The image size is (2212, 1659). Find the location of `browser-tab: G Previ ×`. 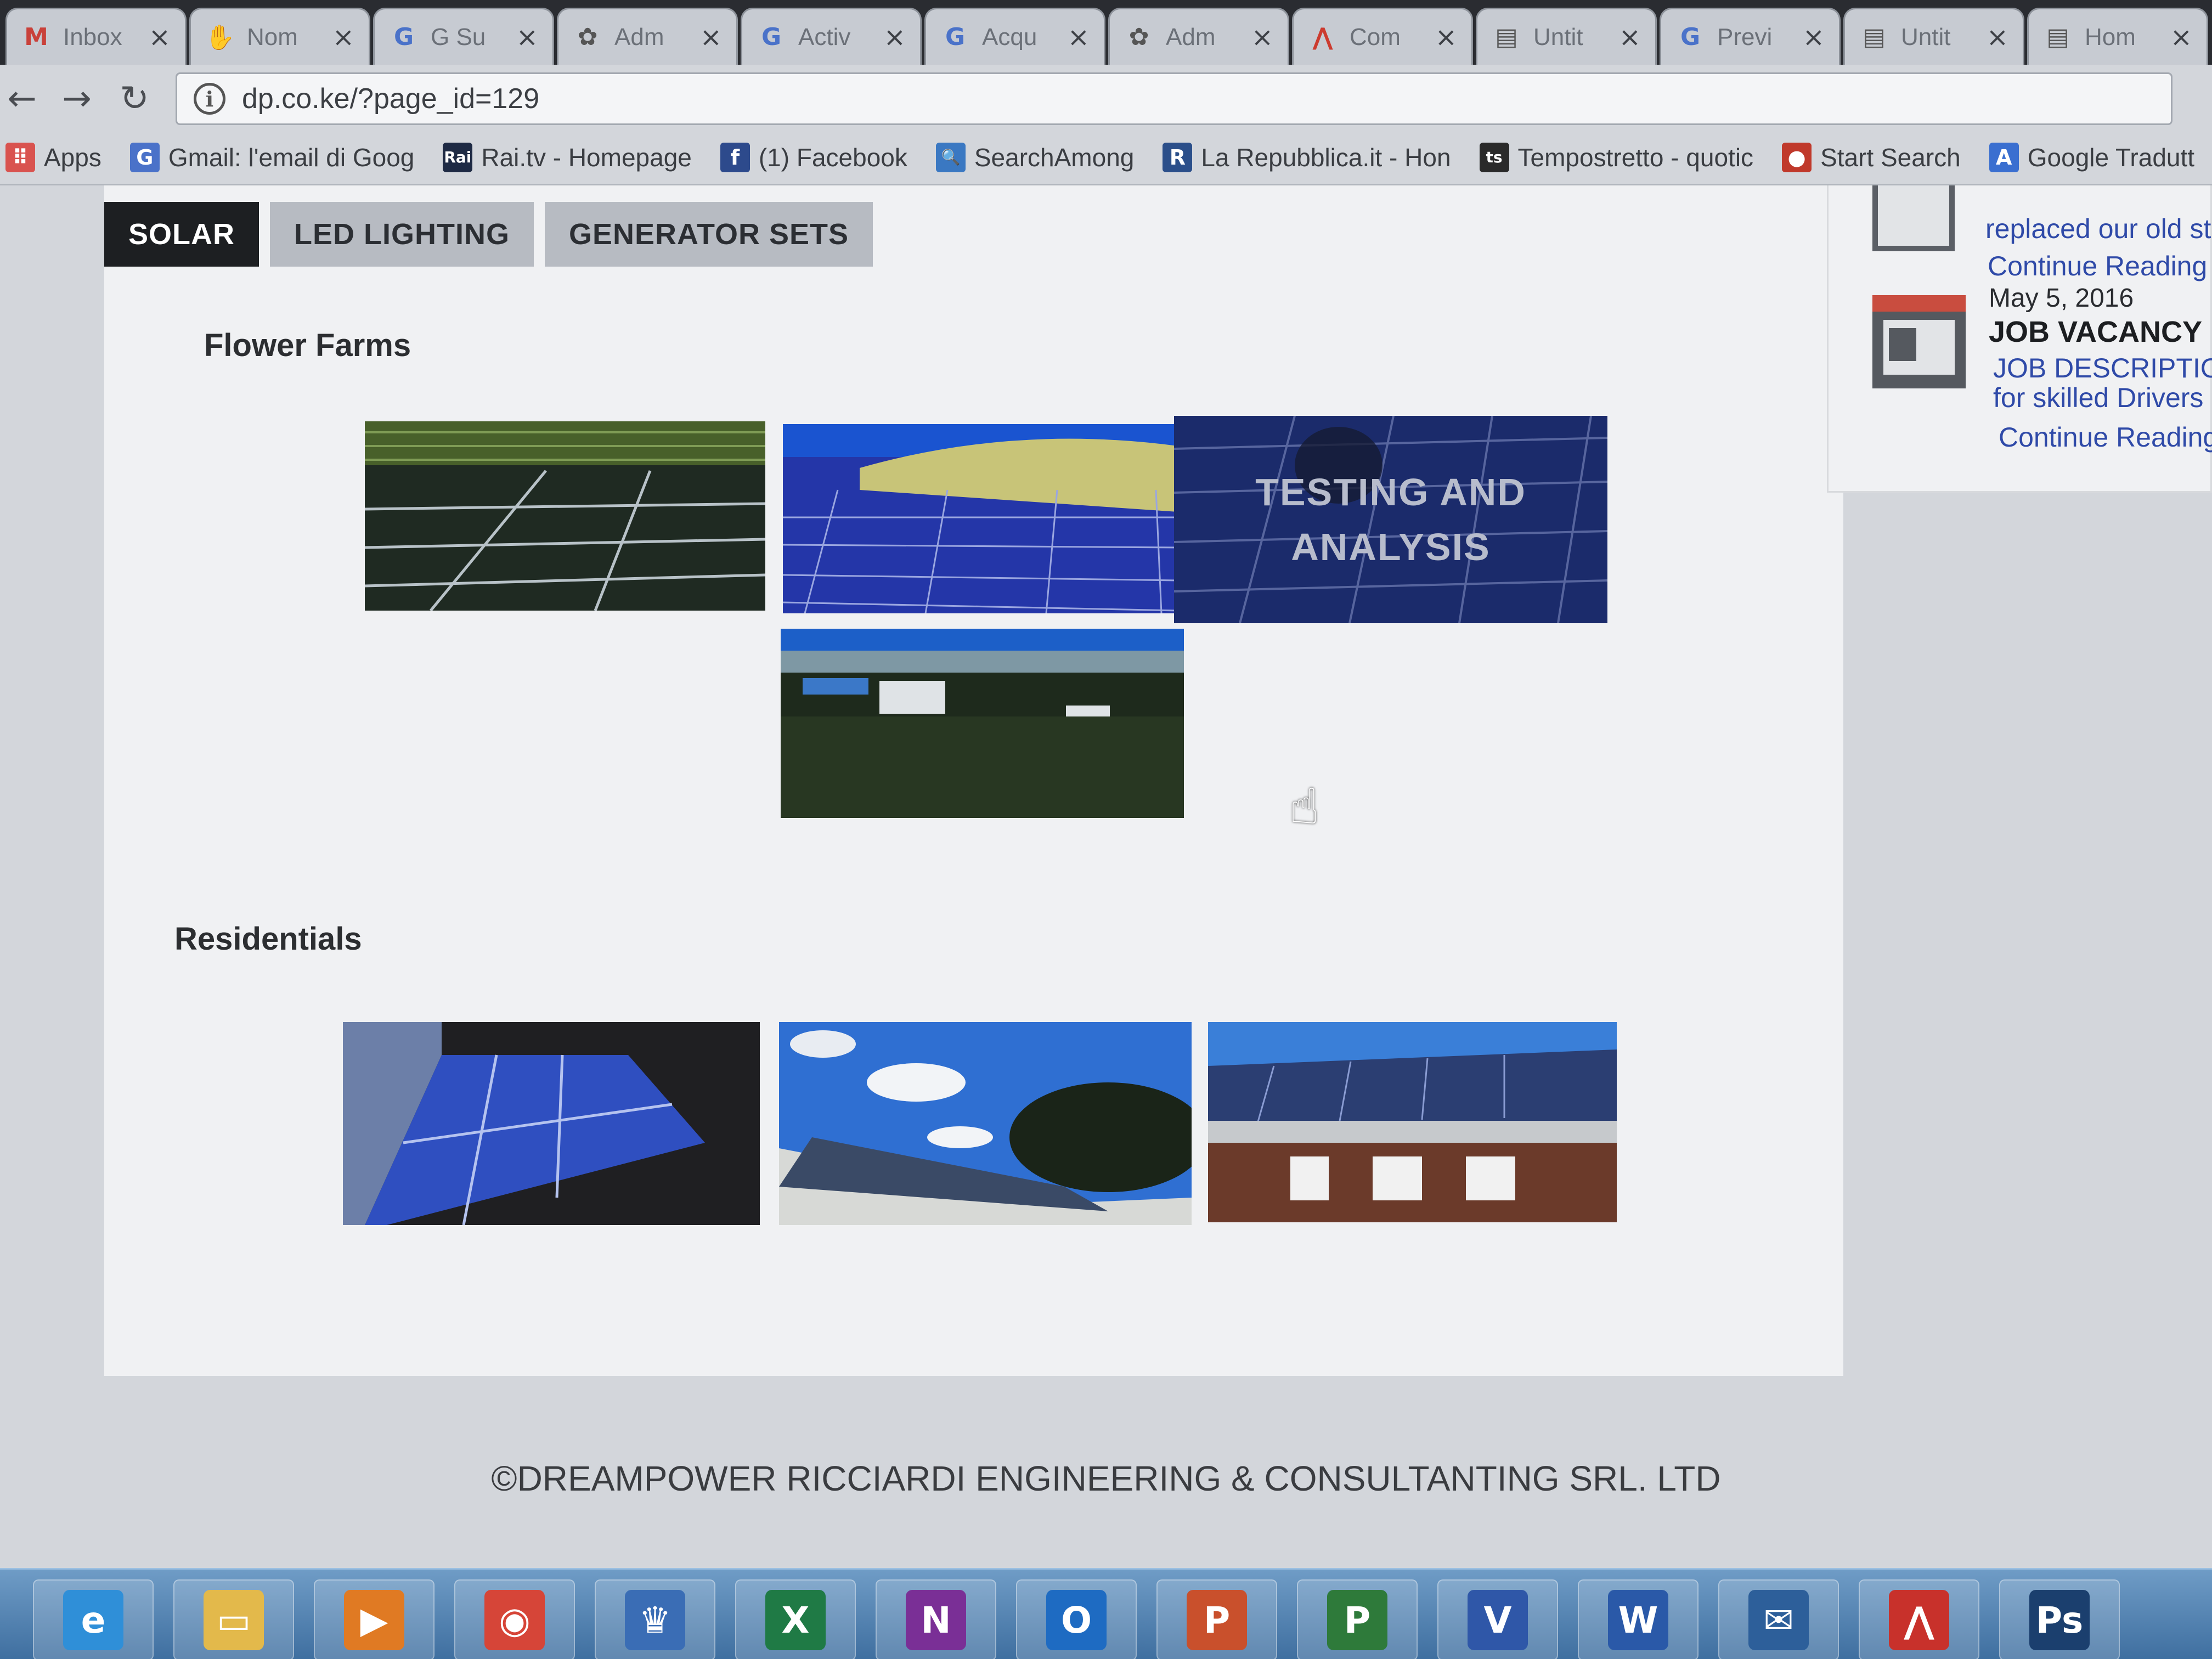

browser-tab: G Previ × is located at coordinates (1751, 36).